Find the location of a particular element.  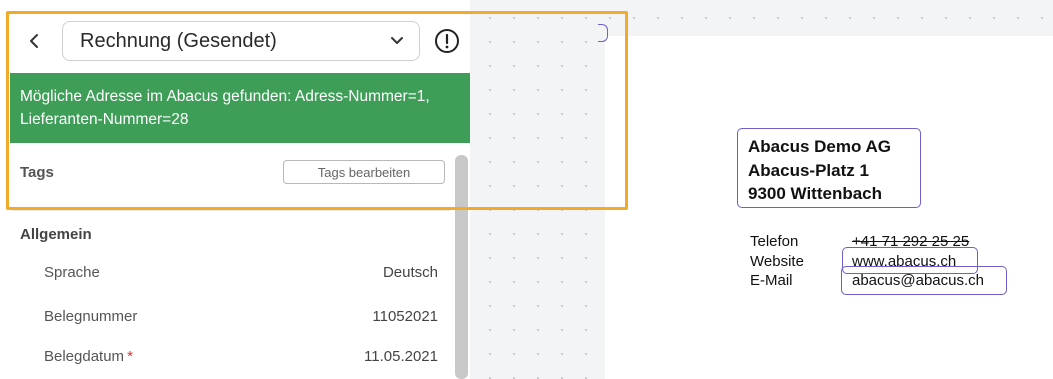

detection-box-fragment is located at coordinates (603, 33).